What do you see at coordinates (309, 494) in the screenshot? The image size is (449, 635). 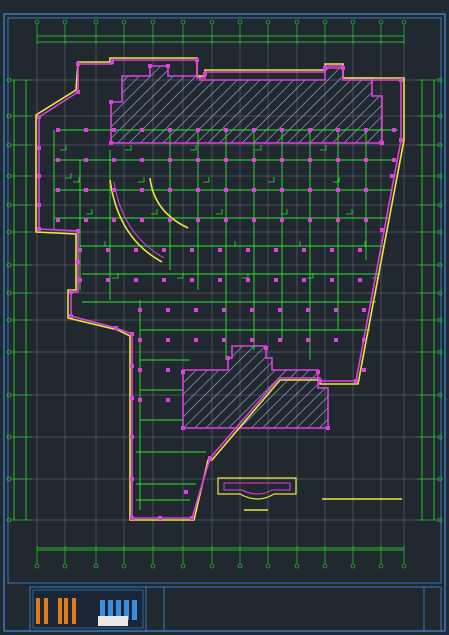 I see `detail-callout` at bounding box center [309, 494].